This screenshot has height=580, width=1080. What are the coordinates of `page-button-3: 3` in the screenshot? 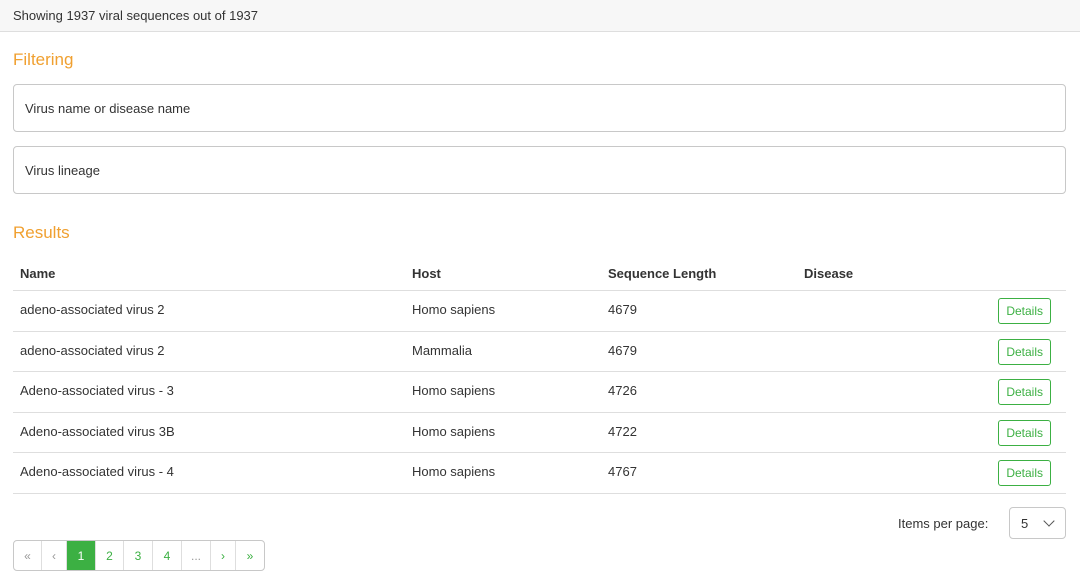 It's located at (138, 555).